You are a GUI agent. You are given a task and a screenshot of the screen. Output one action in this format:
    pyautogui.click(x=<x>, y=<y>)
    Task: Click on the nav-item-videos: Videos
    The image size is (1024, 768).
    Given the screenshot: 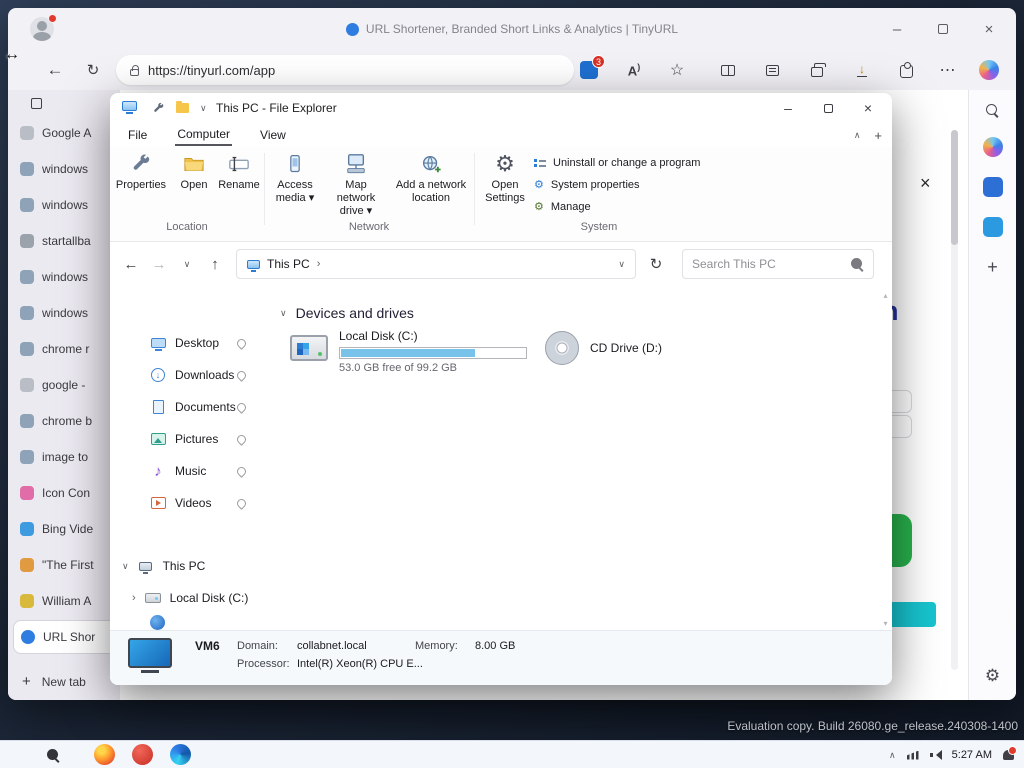 What is the action you would take?
    pyautogui.click(x=194, y=503)
    